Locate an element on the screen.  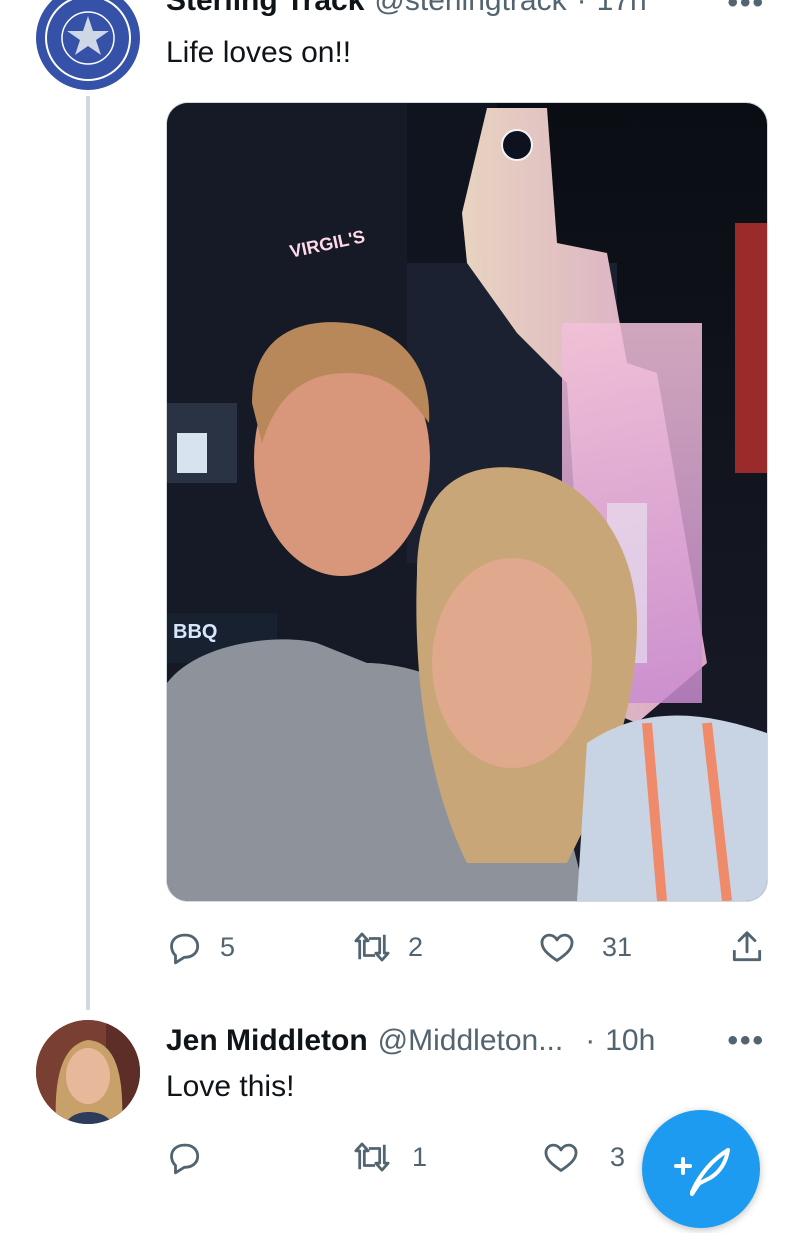
like-count: 3 is located at coordinates (618, 1156).